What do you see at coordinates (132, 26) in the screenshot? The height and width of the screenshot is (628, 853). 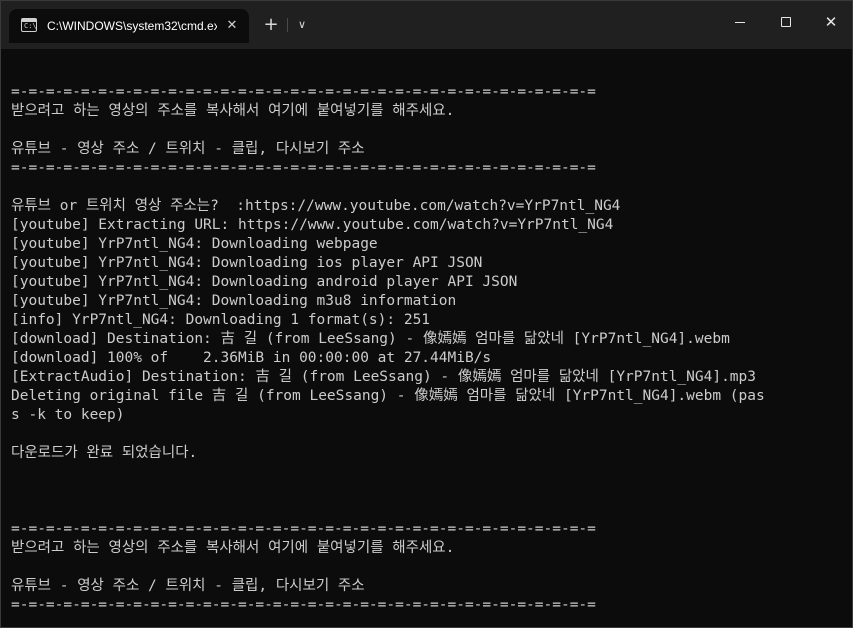 I see `tab-title: C:\WINDOWS\system32\cmd.exe` at bounding box center [132, 26].